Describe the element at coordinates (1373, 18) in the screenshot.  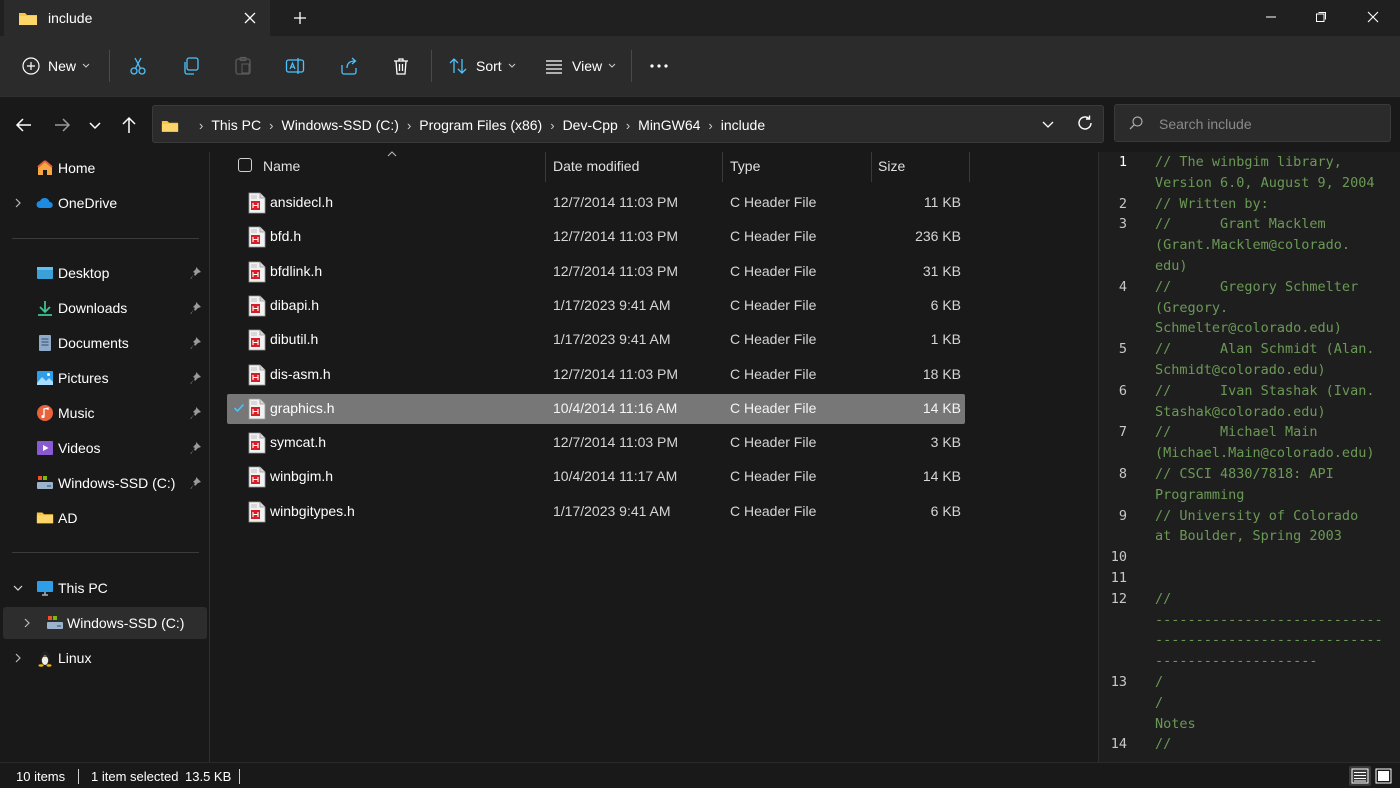
I see `close-window-icon` at that location.